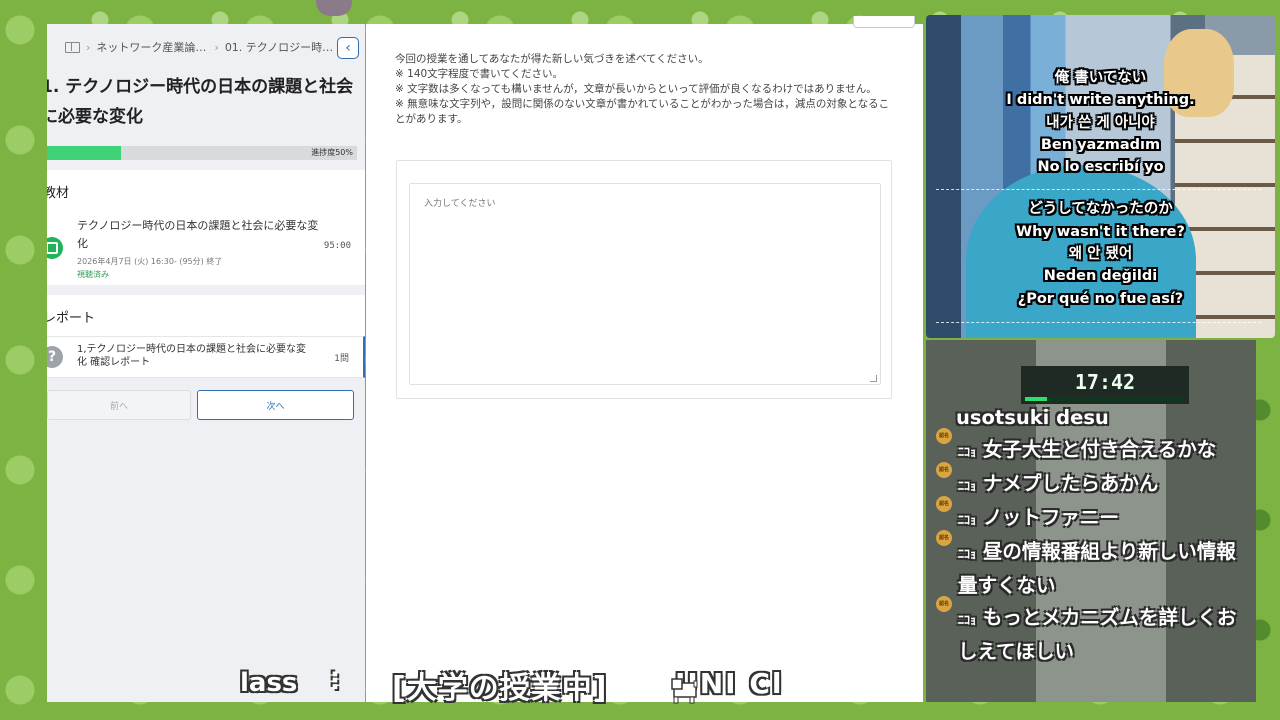 Image resolution: width=1280 pixels, height=720 pixels. Describe the element at coordinates (335, 681) in the screenshot. I see `dots-overlay: ⁝` at that location.